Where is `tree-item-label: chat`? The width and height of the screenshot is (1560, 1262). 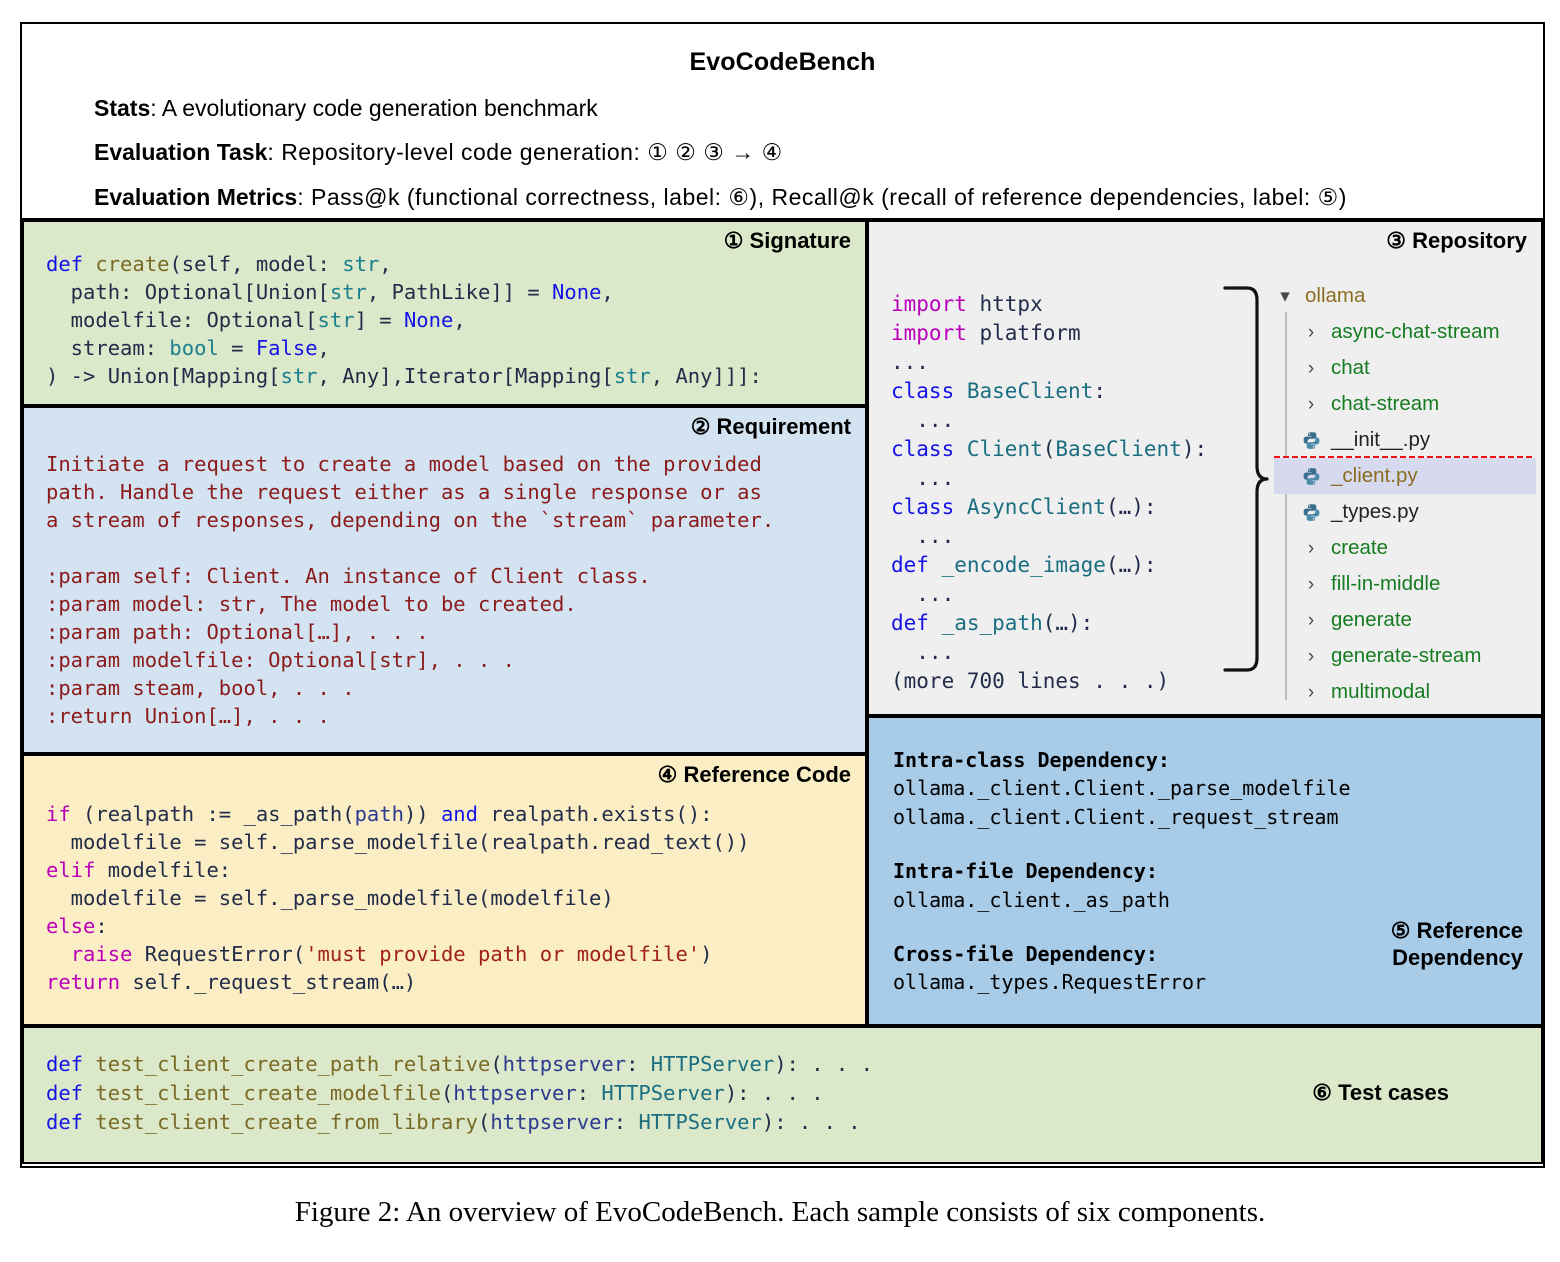 tree-item-label: chat is located at coordinates (1350, 367).